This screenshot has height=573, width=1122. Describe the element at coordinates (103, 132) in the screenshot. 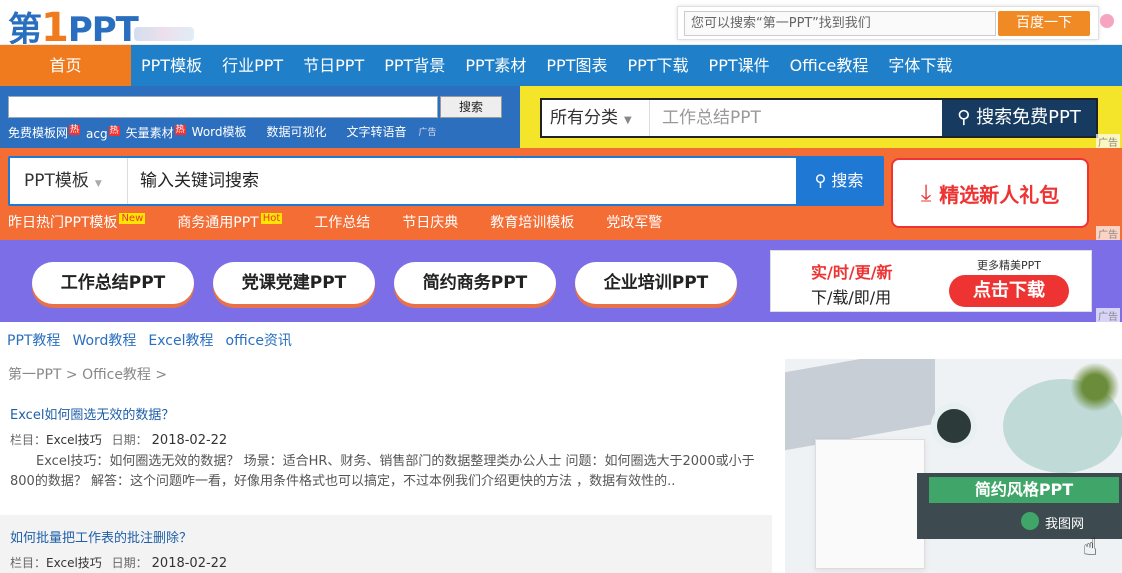

I see `ad-link: acg 热` at that location.